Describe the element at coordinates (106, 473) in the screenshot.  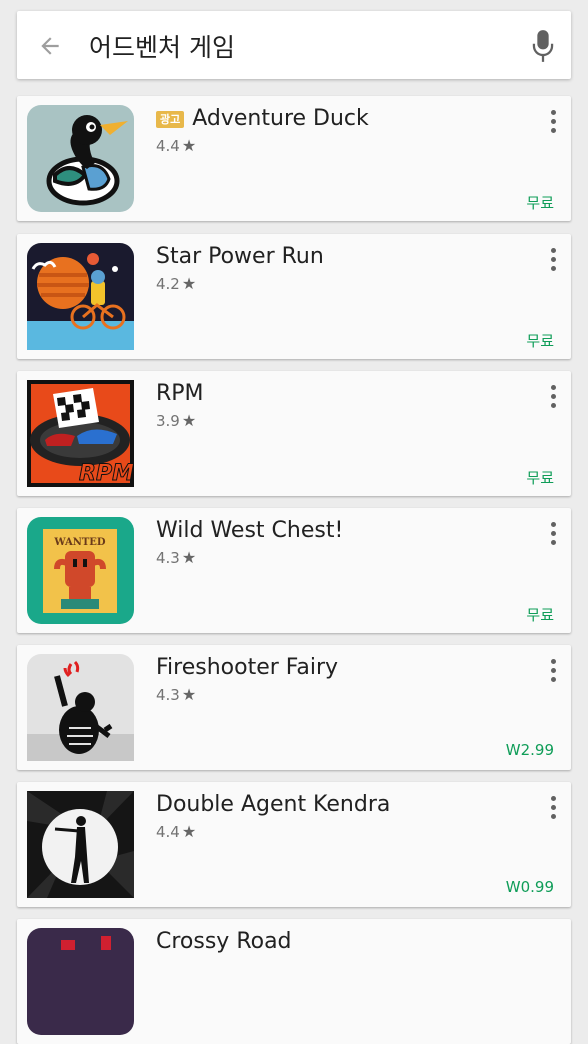
I see `svg-text: RPM` at that location.